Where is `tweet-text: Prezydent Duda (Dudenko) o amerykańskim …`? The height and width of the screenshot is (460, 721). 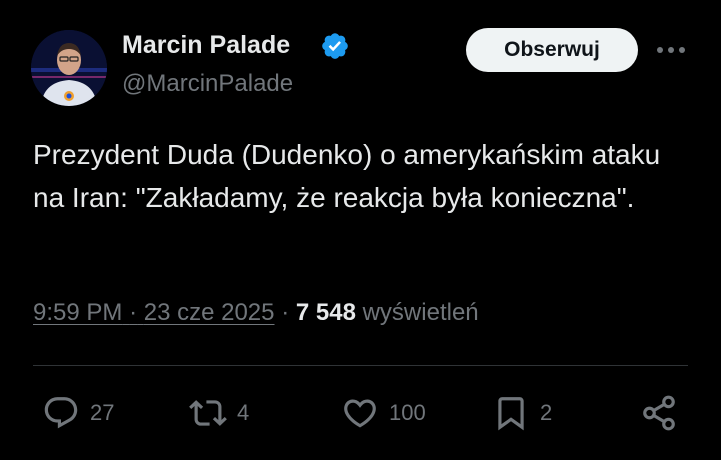 tweet-text: Prezydent Duda (Dudenko) o amerykańskim … is located at coordinates (347, 176).